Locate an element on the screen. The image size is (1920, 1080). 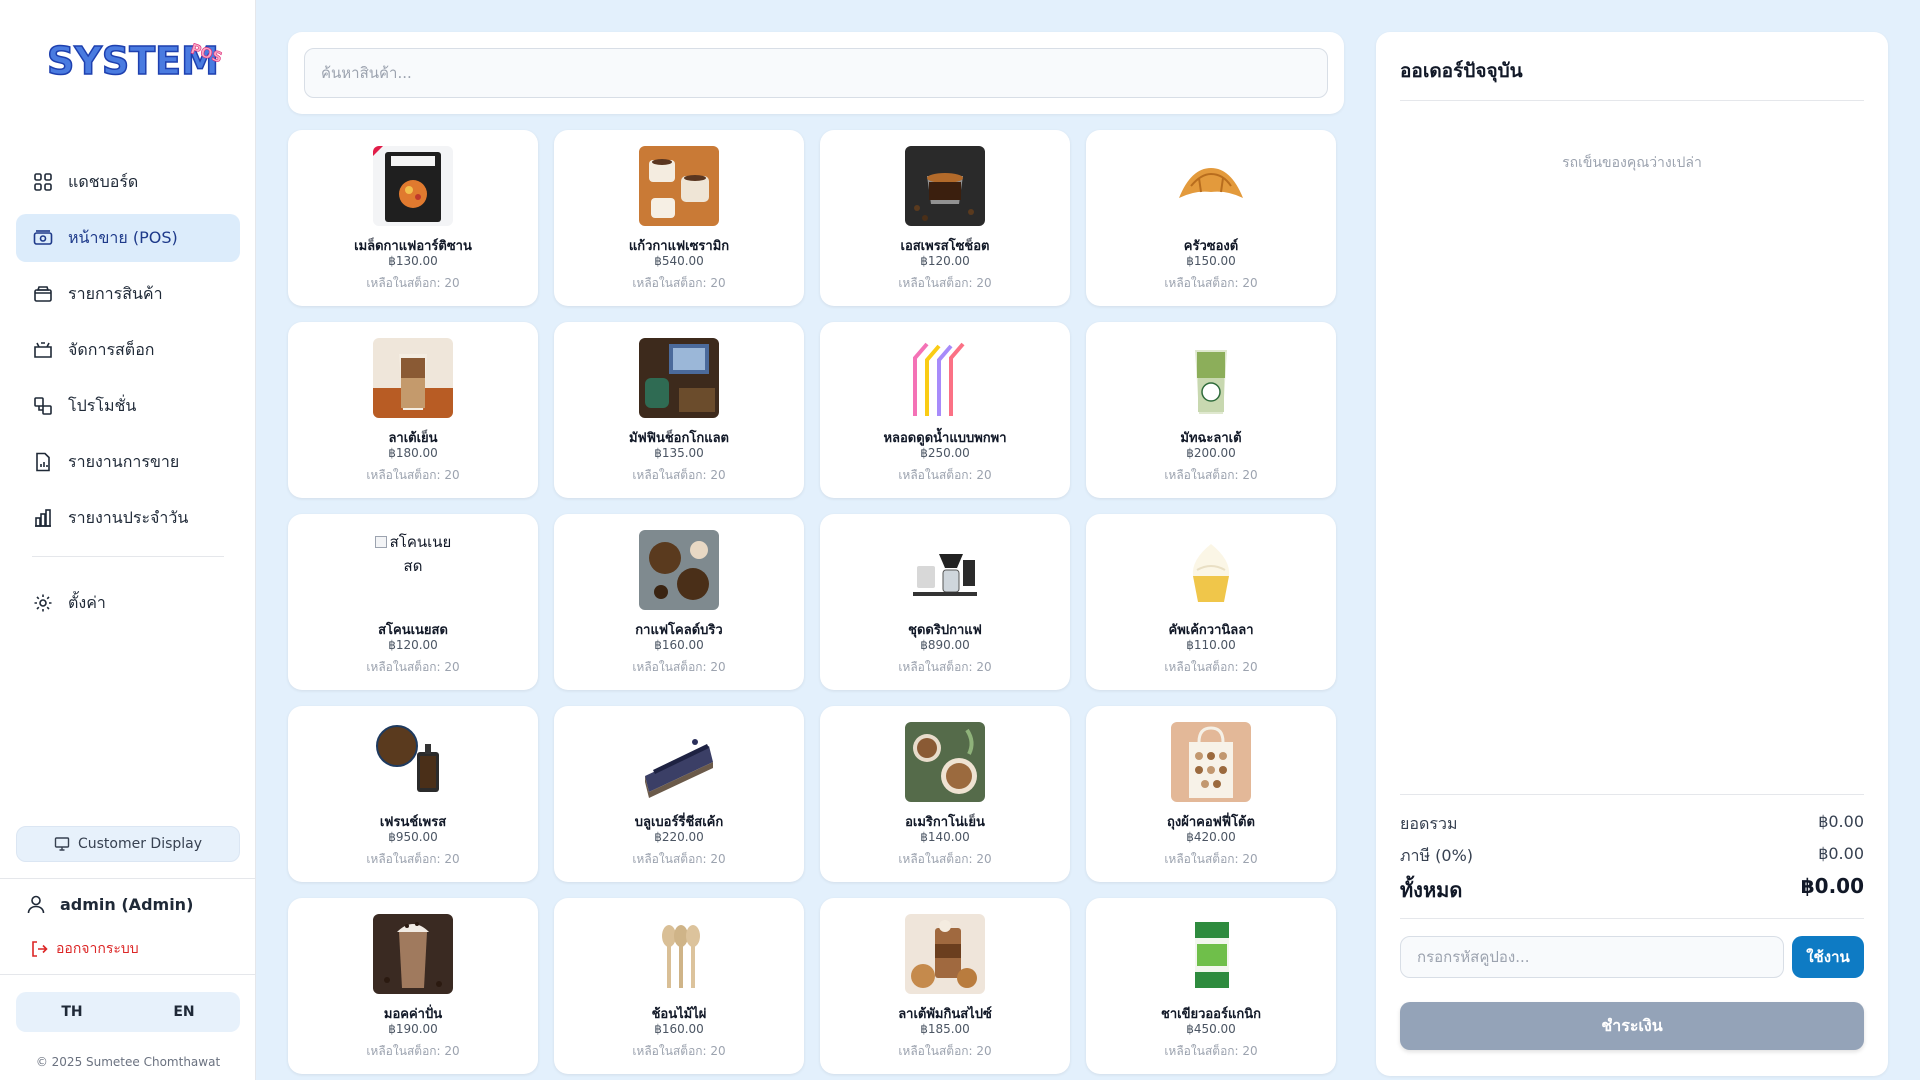
product-card: ลาเต้พัมกินสไปซ์ ฿185.00 เหลือในสต็อก: 20 is located at coordinates (945, 986).